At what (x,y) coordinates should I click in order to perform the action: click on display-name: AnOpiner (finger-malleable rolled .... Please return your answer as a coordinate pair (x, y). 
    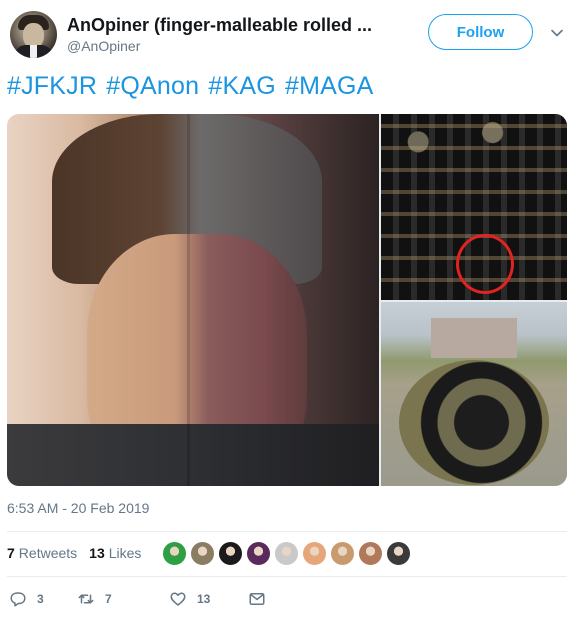
    Looking at the image, I should click on (219, 25).